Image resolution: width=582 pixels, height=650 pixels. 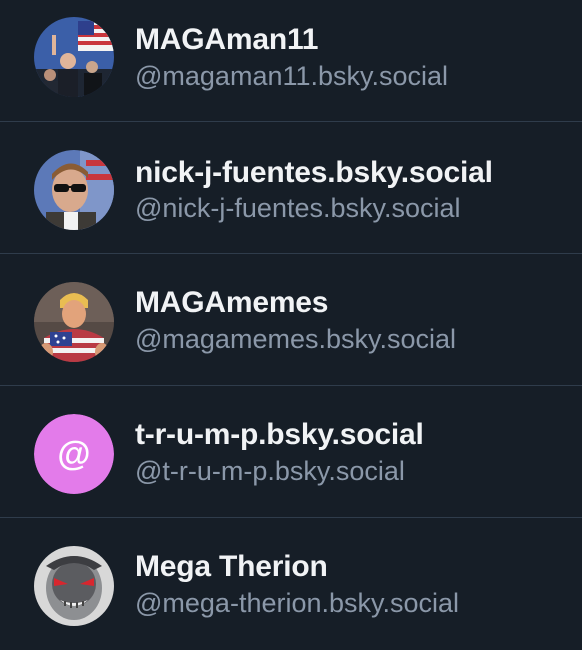 What do you see at coordinates (292, 76) in the screenshot?
I see `account-handle: @magaman11.bsky.social` at bounding box center [292, 76].